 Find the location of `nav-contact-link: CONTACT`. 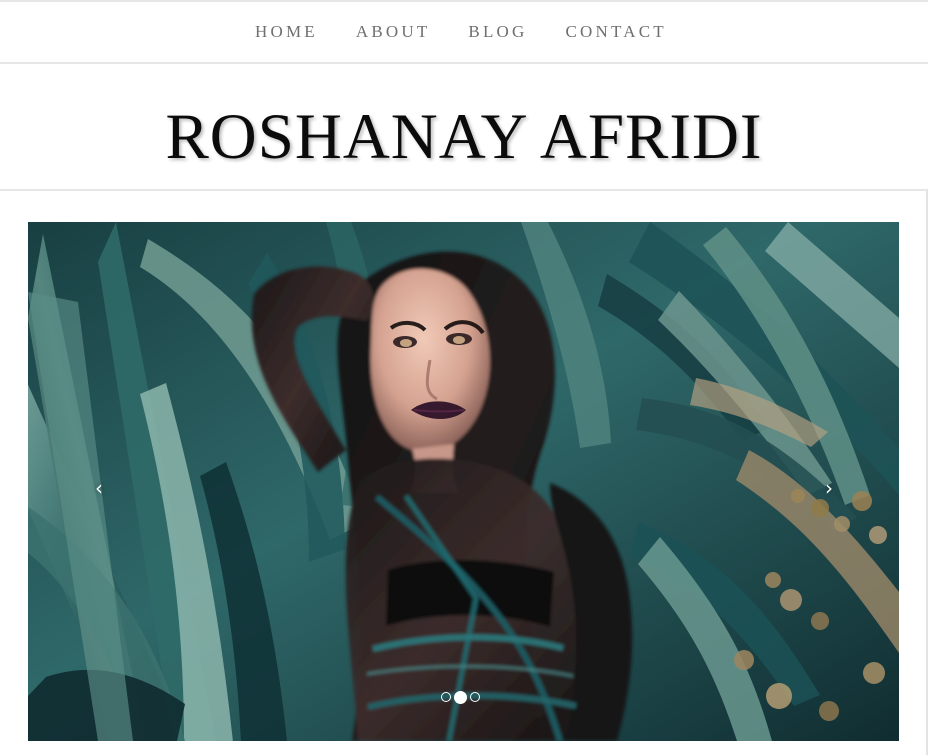

nav-contact-link: CONTACT is located at coordinates (616, 32).